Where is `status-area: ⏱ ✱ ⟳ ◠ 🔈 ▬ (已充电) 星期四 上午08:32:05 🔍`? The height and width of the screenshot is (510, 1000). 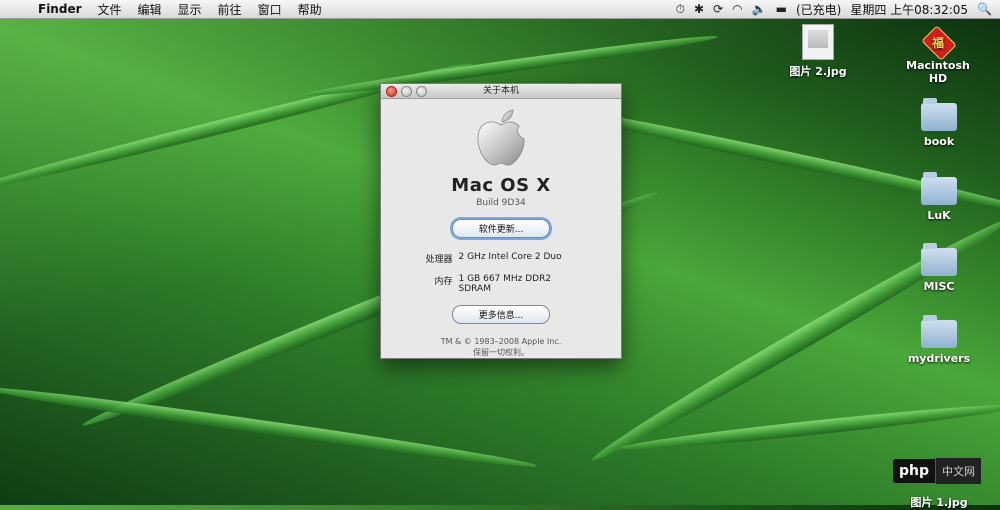
status-area: ⏱ ✱ ⟳ ◠ 🔈 ▬ (已充电) 星期四 上午08:32:05 🔍 is located at coordinates (838, 9).